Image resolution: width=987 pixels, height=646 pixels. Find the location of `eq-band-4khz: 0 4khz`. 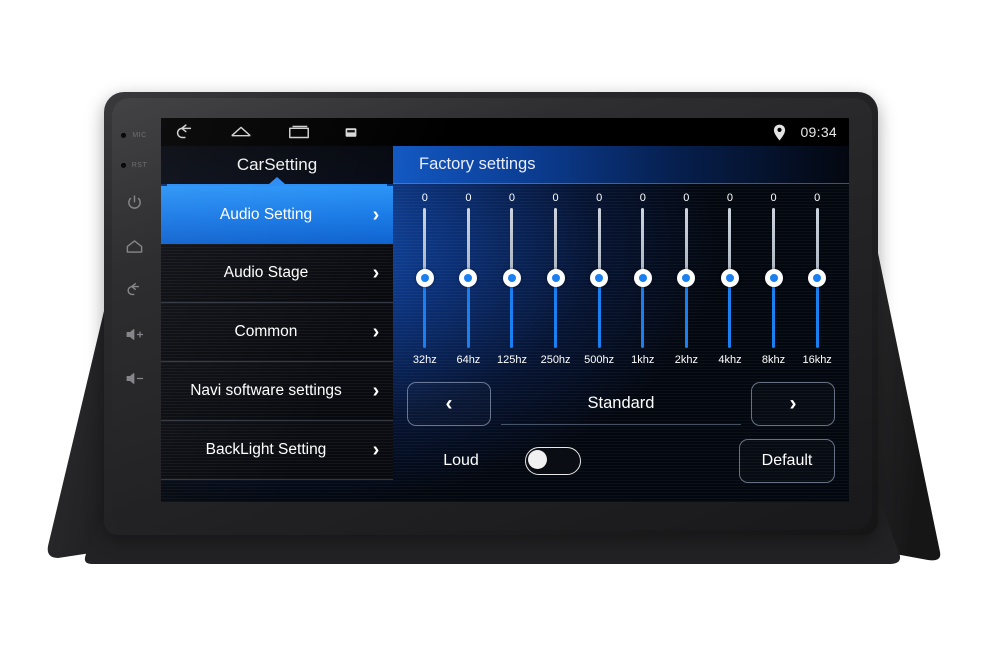

eq-band-4khz: 0 4khz is located at coordinates (730, 278).